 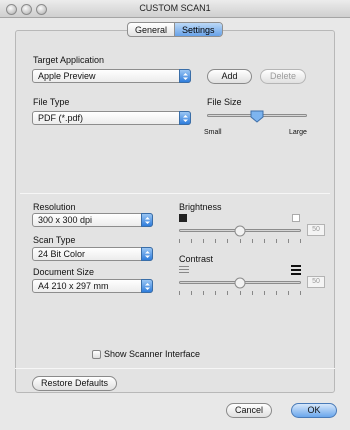 What do you see at coordinates (111, 118) in the screenshot?
I see `file-type-select: PDF (*.pdf)` at bounding box center [111, 118].